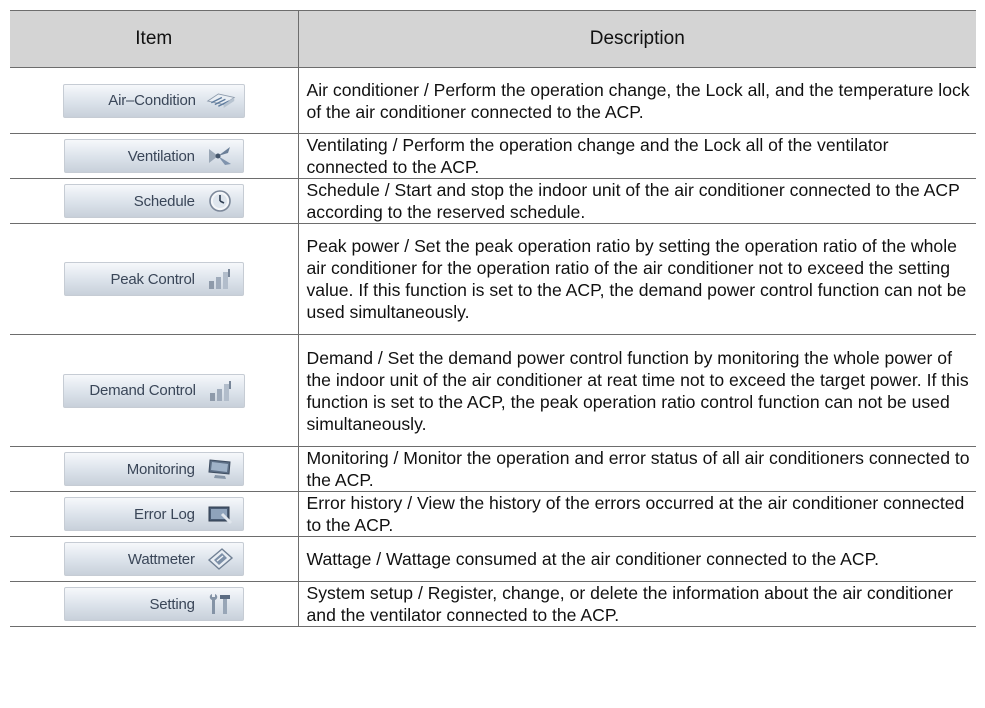  I want to click on item-cell: Peak Control, so click(154, 279).